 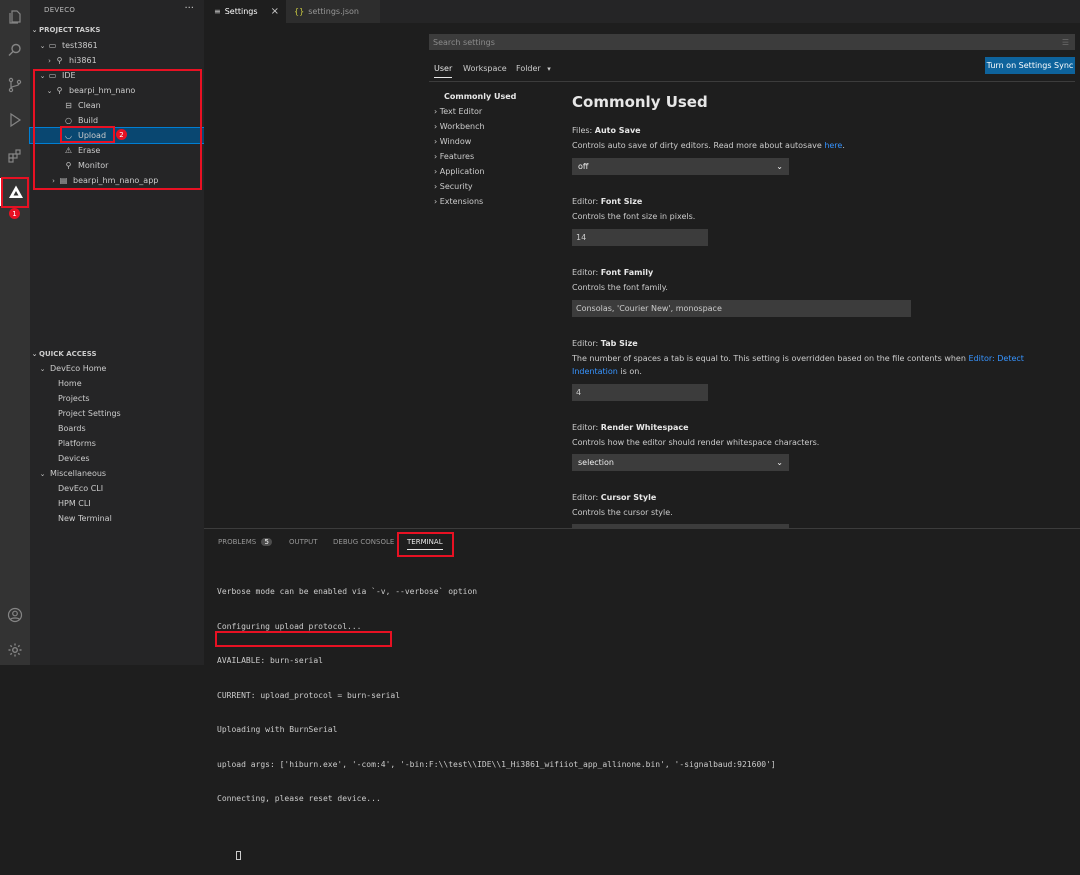 What do you see at coordinates (117, 30) in the screenshot?
I see `section-project-tasks: ⌄ PROJECT TASKS` at bounding box center [117, 30].